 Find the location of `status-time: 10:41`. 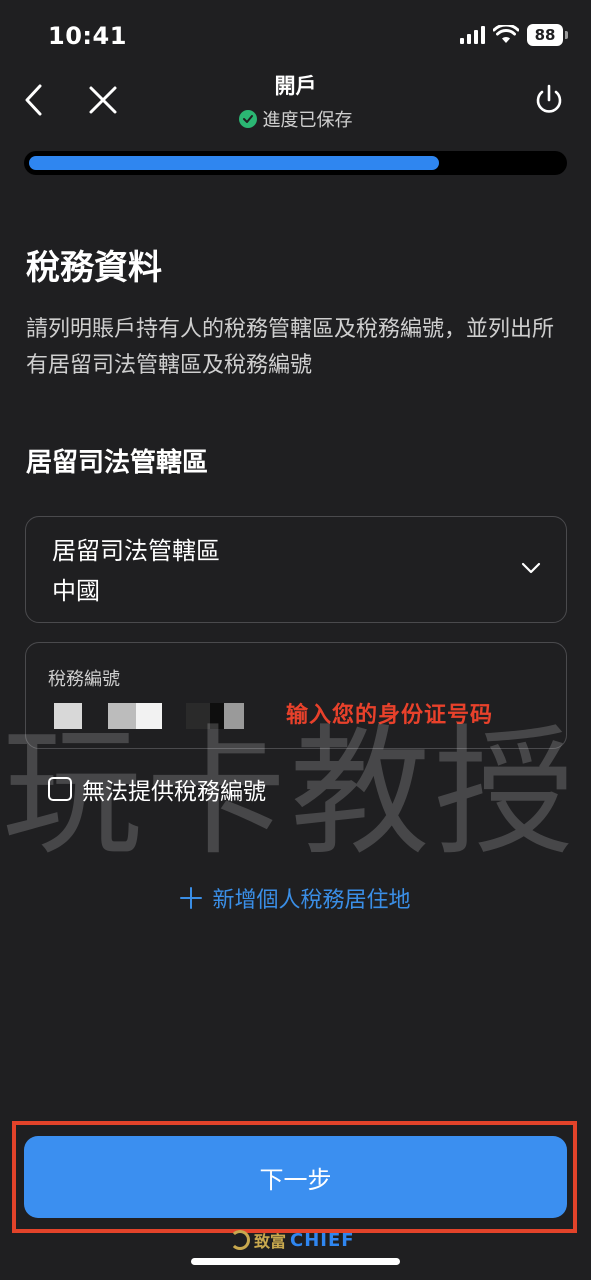

status-time: 10:41 is located at coordinates (87, 36).